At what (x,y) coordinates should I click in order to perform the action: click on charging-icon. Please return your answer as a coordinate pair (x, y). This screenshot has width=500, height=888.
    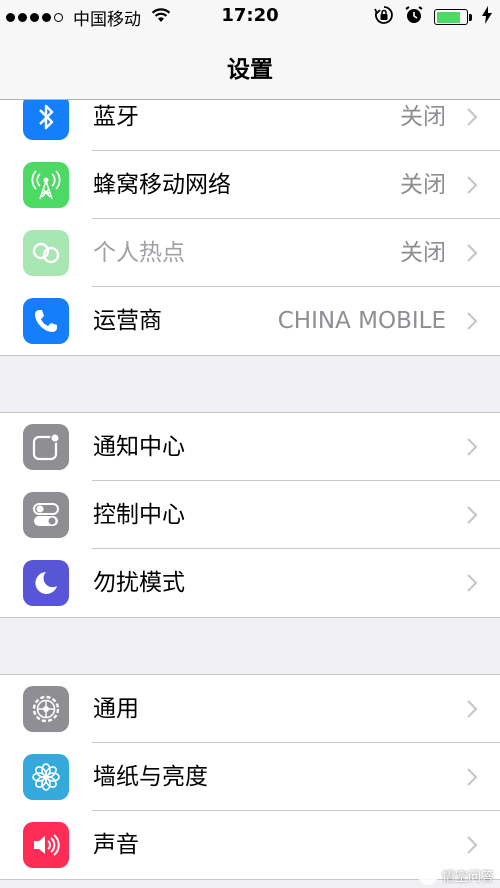
    Looking at the image, I should click on (487, 17).